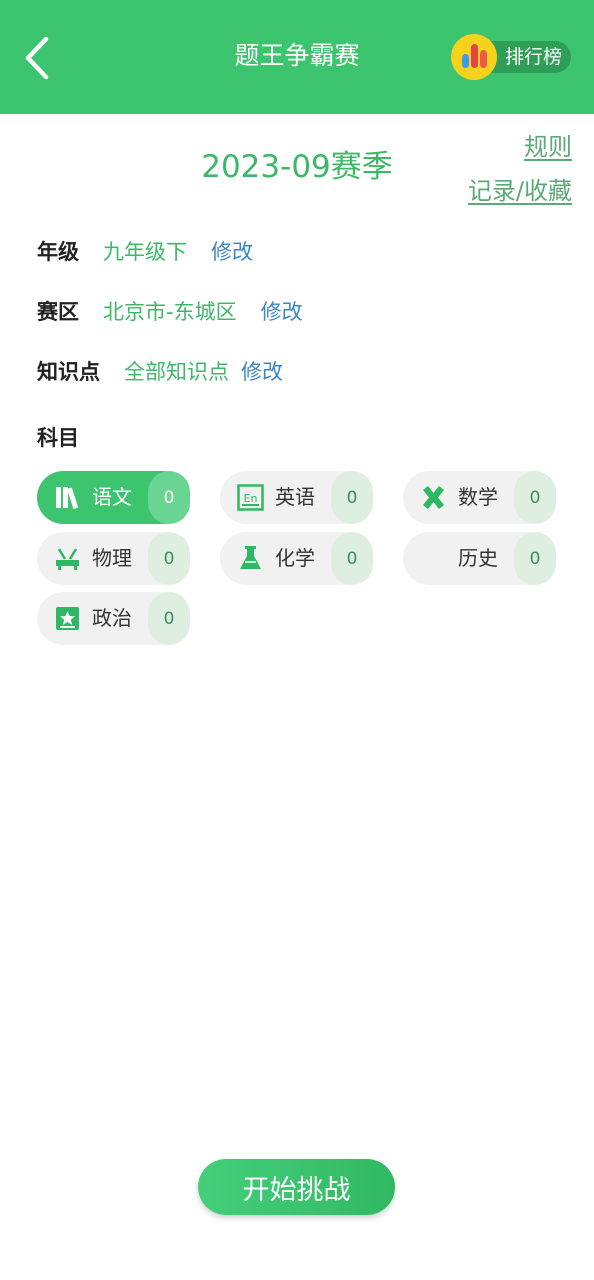 This screenshot has width=594, height=1280. I want to click on svg-text: En, so click(251, 498).